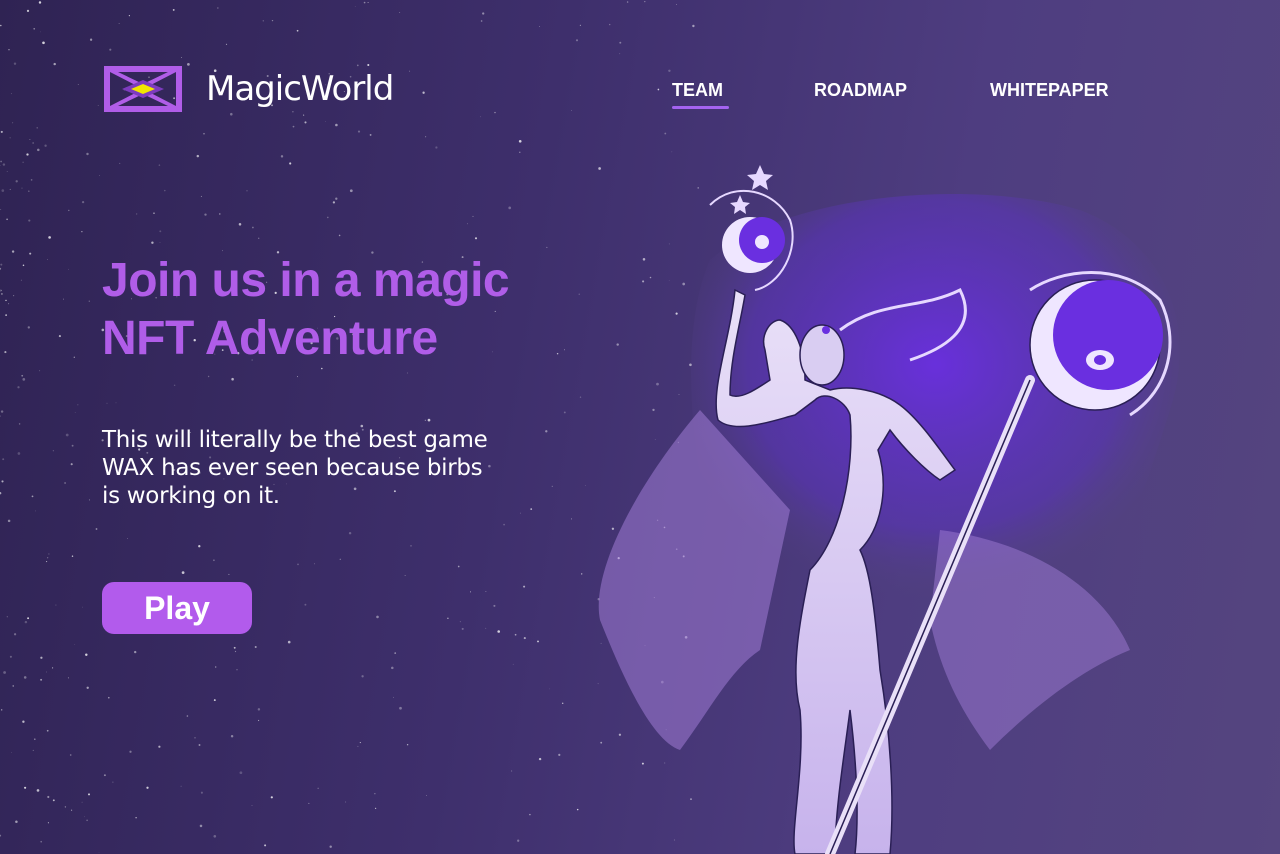 Image resolution: width=1280 pixels, height=854 pixels. I want to click on play-button: Play, so click(177, 608).